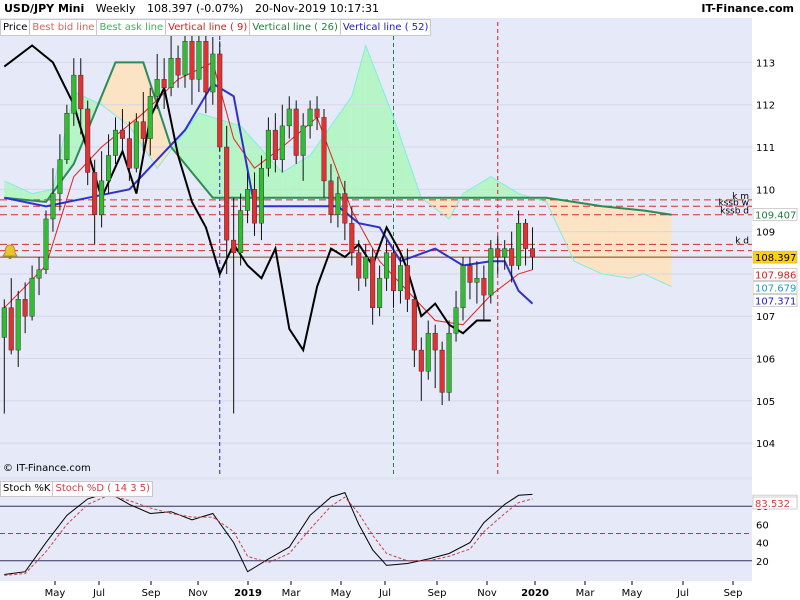 The width and height of the screenshot is (800, 600). What do you see at coordinates (775, 302) in the screenshot?
I see `value-label: 107.371` at bounding box center [775, 302].